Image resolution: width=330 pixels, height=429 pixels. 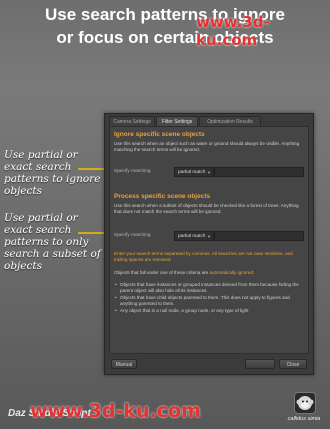 What do you see at coordinates (259, 236) in the screenshot?
I see `process-search-input` at bounding box center [259, 236].